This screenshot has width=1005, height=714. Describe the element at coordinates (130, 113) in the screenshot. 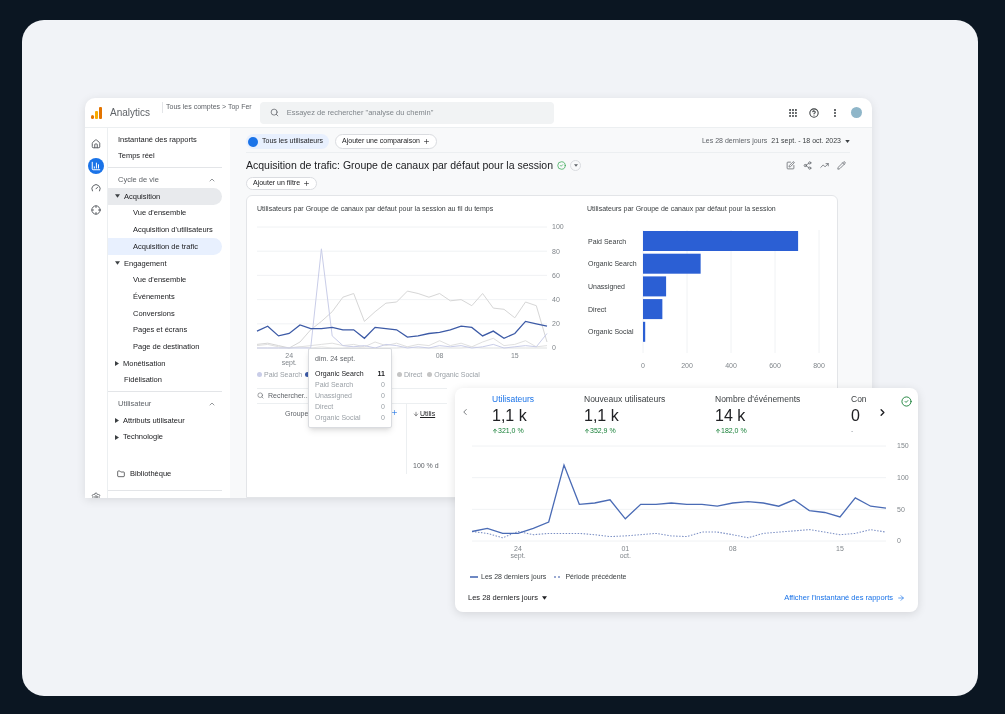

I see `product-name: Analytics` at that location.